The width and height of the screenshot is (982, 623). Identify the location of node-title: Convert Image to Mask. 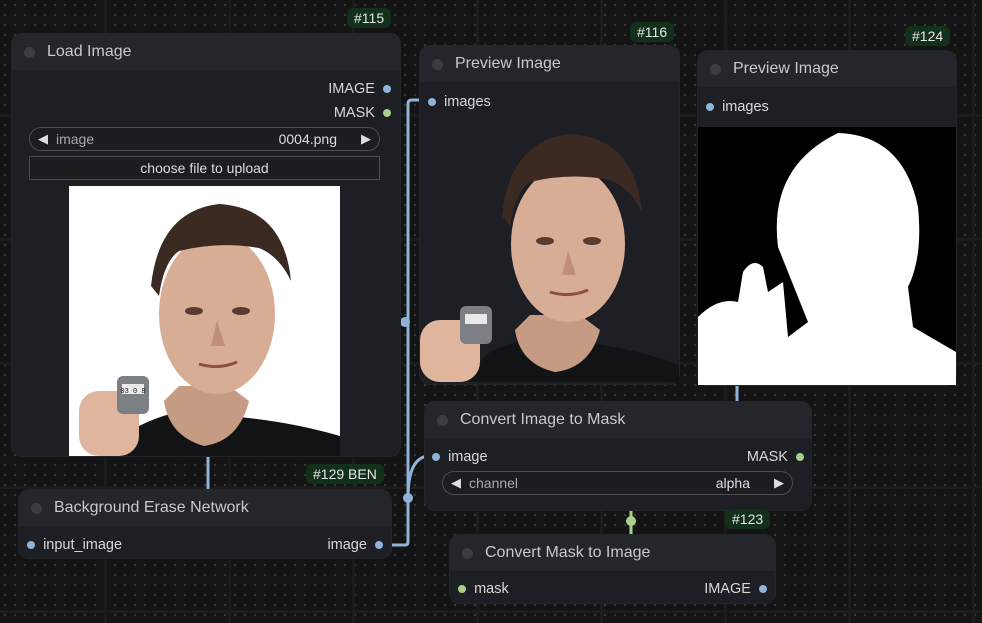
(543, 419).